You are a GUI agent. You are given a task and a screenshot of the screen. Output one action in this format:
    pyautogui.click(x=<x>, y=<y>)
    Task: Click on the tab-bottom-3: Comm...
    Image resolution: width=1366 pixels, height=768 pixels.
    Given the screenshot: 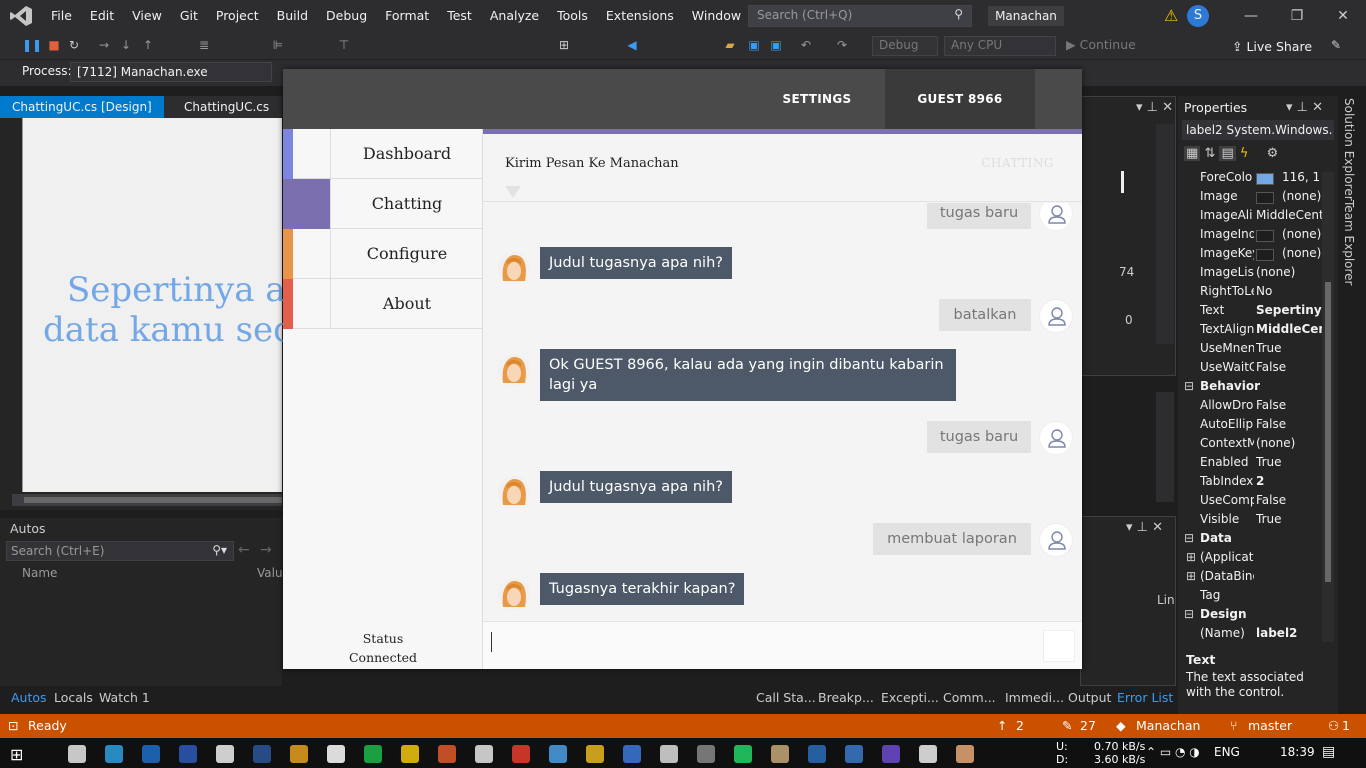 What is the action you would take?
    pyautogui.click(x=969, y=697)
    